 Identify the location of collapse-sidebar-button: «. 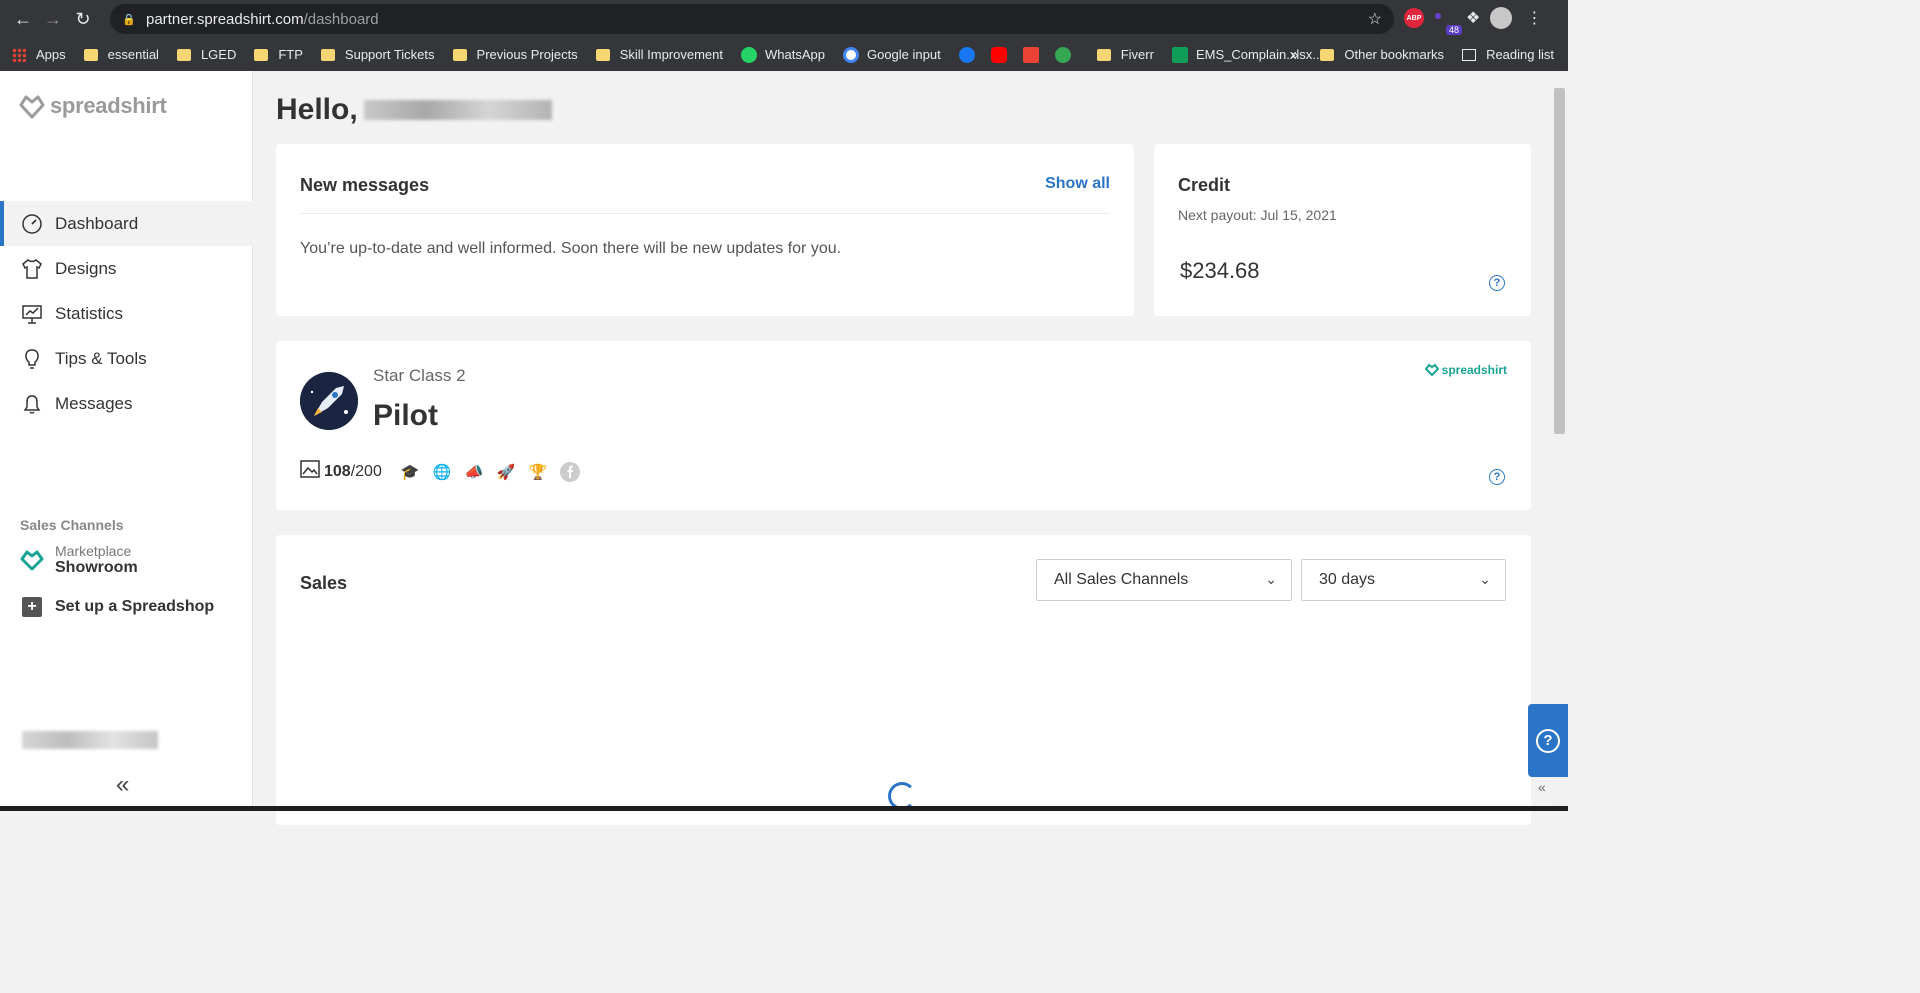
(122, 785).